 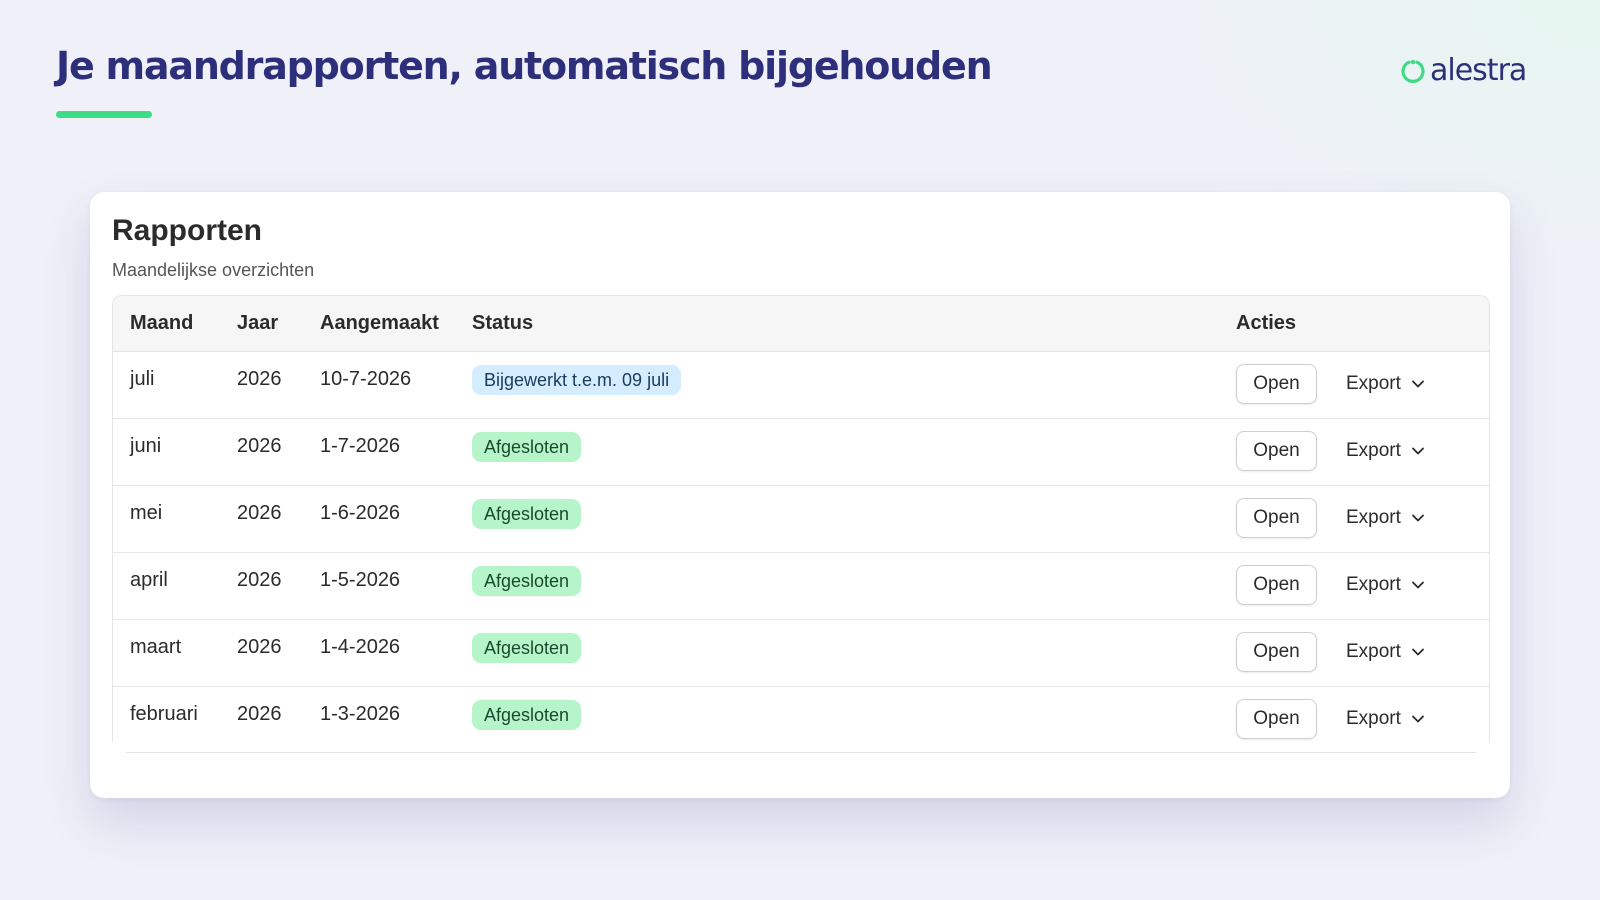 I want to click on title-underline, so click(x=104, y=114).